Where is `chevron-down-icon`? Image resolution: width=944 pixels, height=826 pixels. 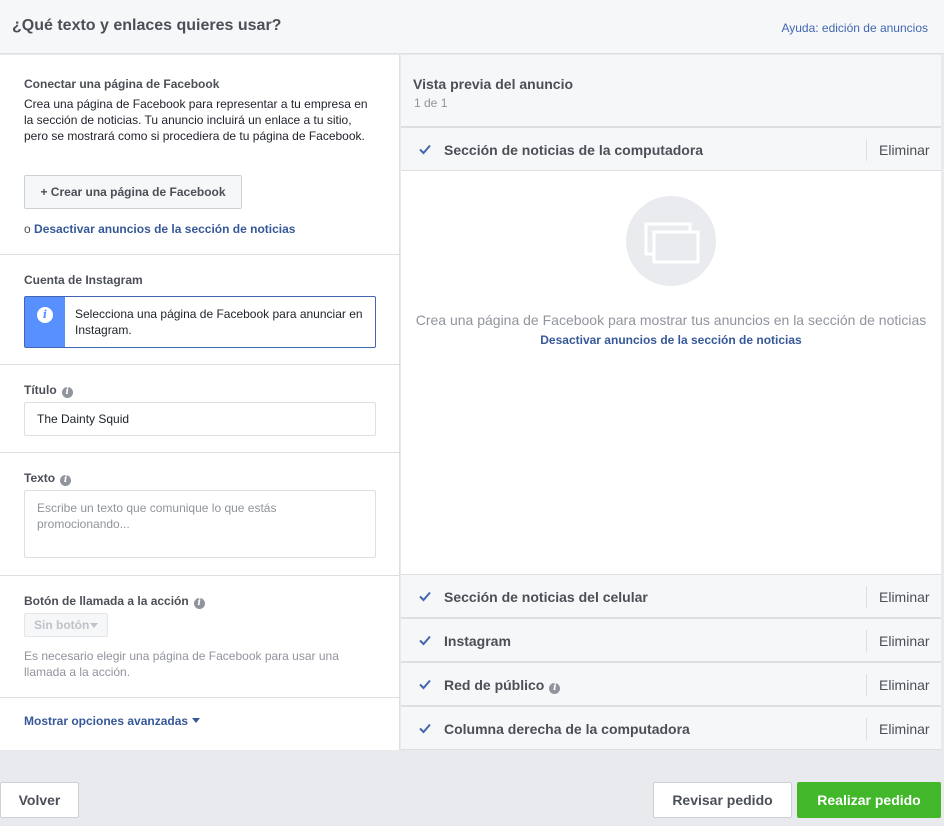 chevron-down-icon is located at coordinates (94, 625).